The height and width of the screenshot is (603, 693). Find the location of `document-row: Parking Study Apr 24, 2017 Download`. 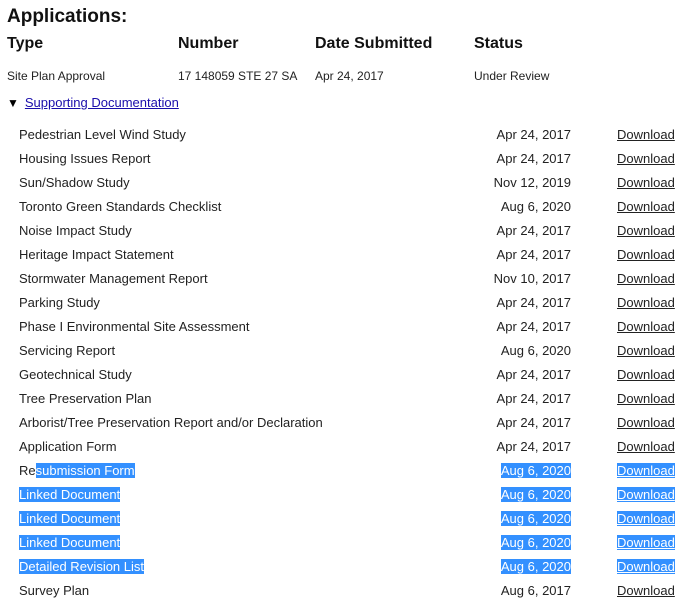

document-row: Parking Study Apr 24, 2017 Download is located at coordinates (346, 303).